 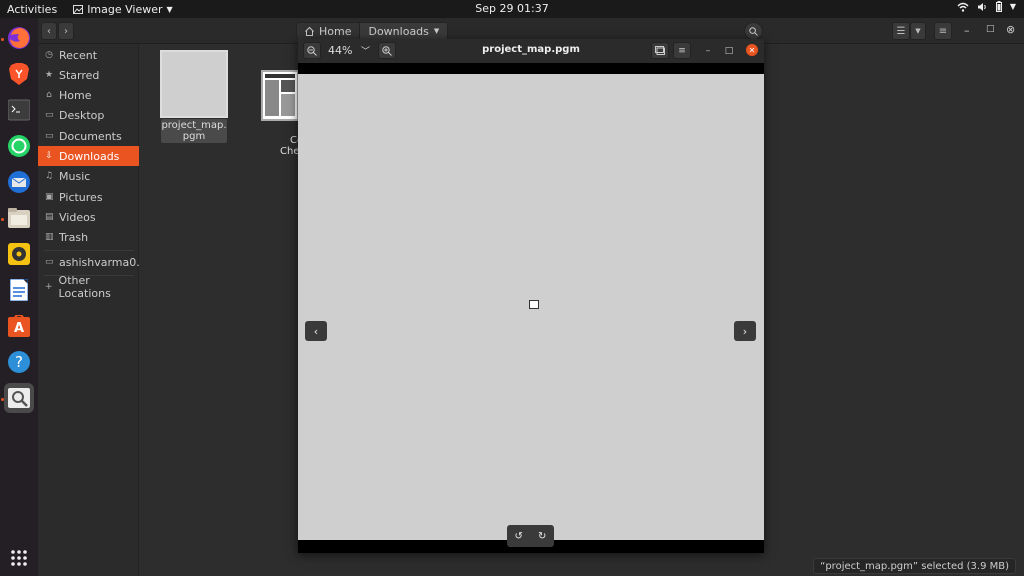 I want to click on videos-icon: ▤, so click(x=49, y=217).